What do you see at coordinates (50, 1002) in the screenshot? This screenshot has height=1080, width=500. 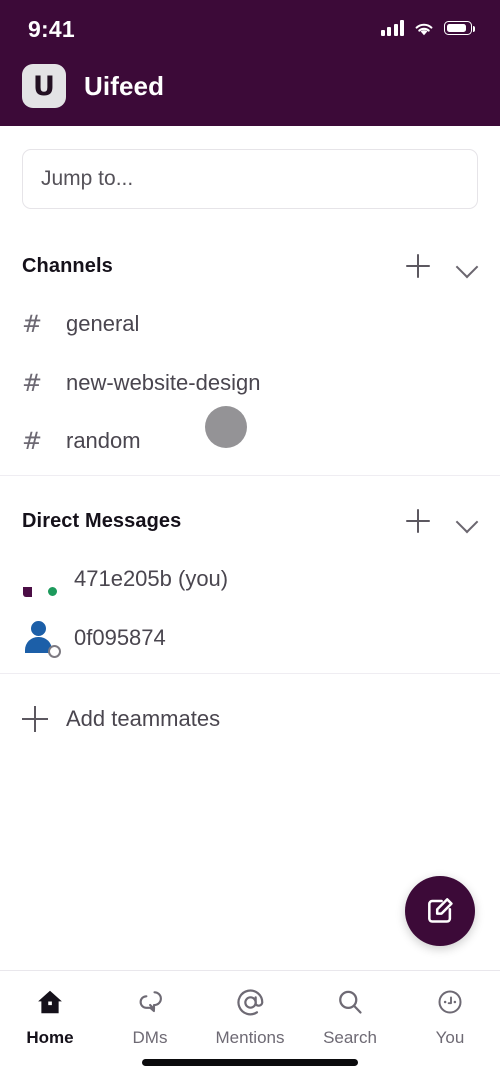 I see `home-icon` at bounding box center [50, 1002].